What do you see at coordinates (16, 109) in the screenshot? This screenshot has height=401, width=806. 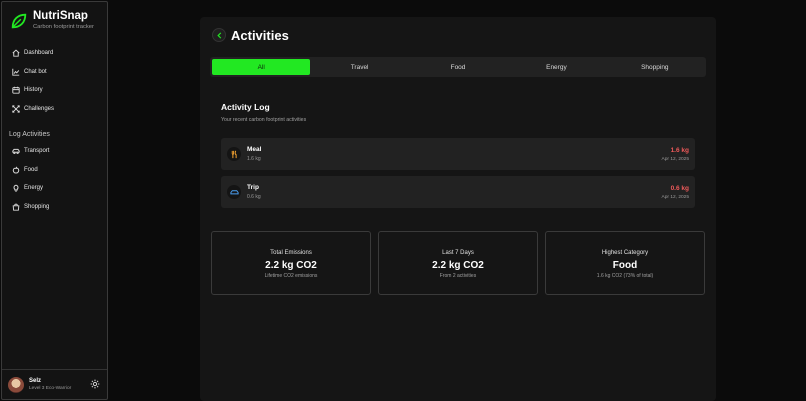 I see `challenges-icon` at bounding box center [16, 109].